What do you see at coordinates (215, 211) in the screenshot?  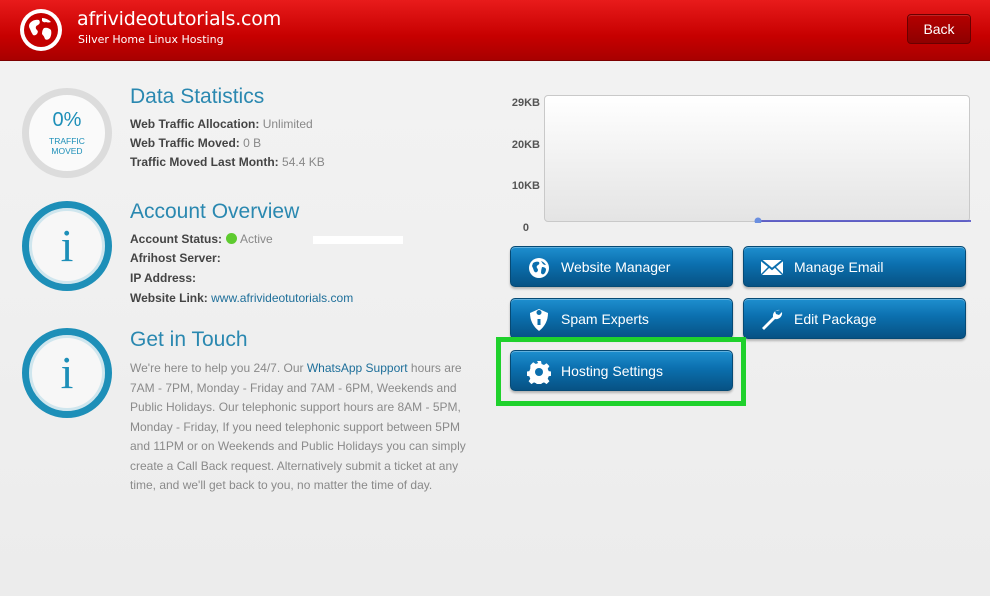 I see `account-overview-title: Account Overview` at bounding box center [215, 211].